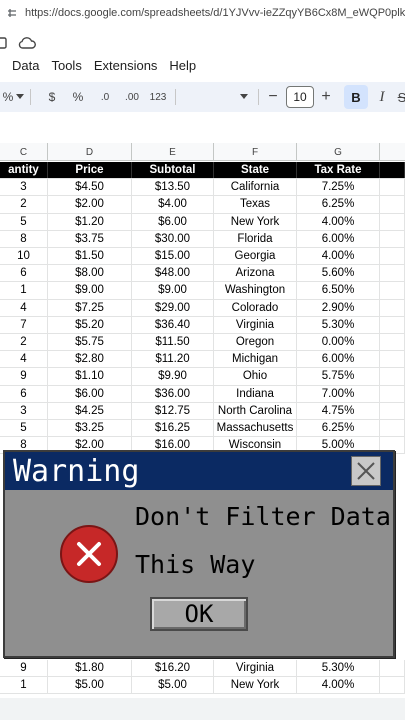 The width and height of the screenshot is (405, 720). What do you see at coordinates (90, 342) in the screenshot?
I see `table-cell: $5.75` at bounding box center [90, 342].